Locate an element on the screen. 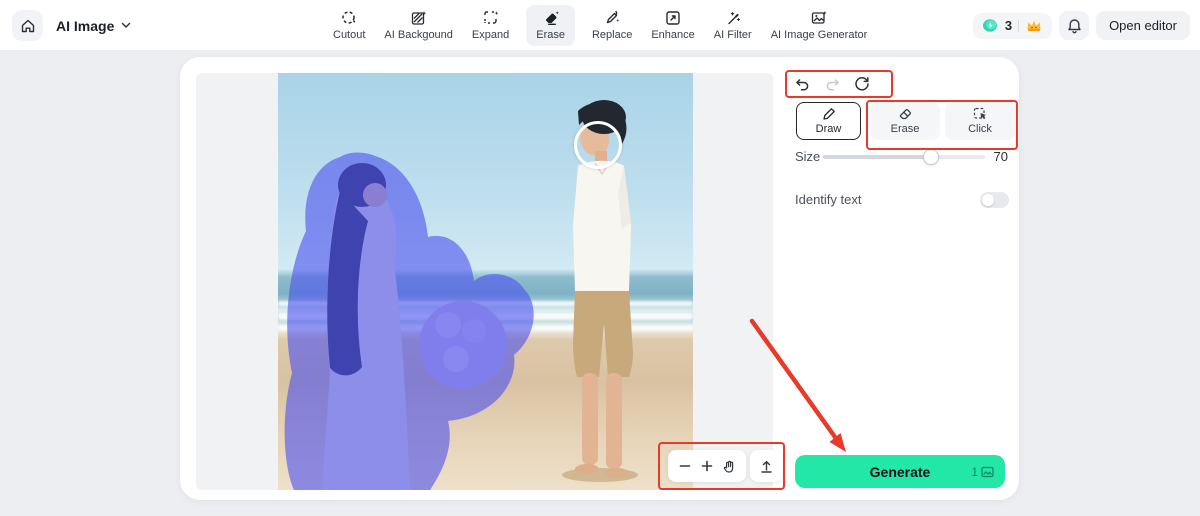 The image size is (1200, 516). mode-click-button: Click is located at coordinates (980, 121).